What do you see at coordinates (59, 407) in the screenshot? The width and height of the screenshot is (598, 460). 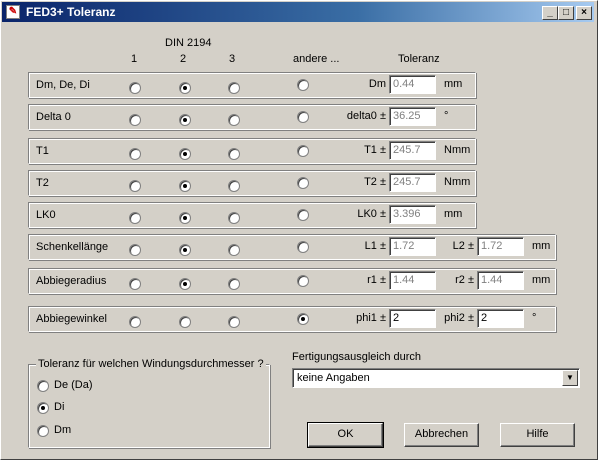 I see `diameter-option-label-2: Di` at bounding box center [59, 407].